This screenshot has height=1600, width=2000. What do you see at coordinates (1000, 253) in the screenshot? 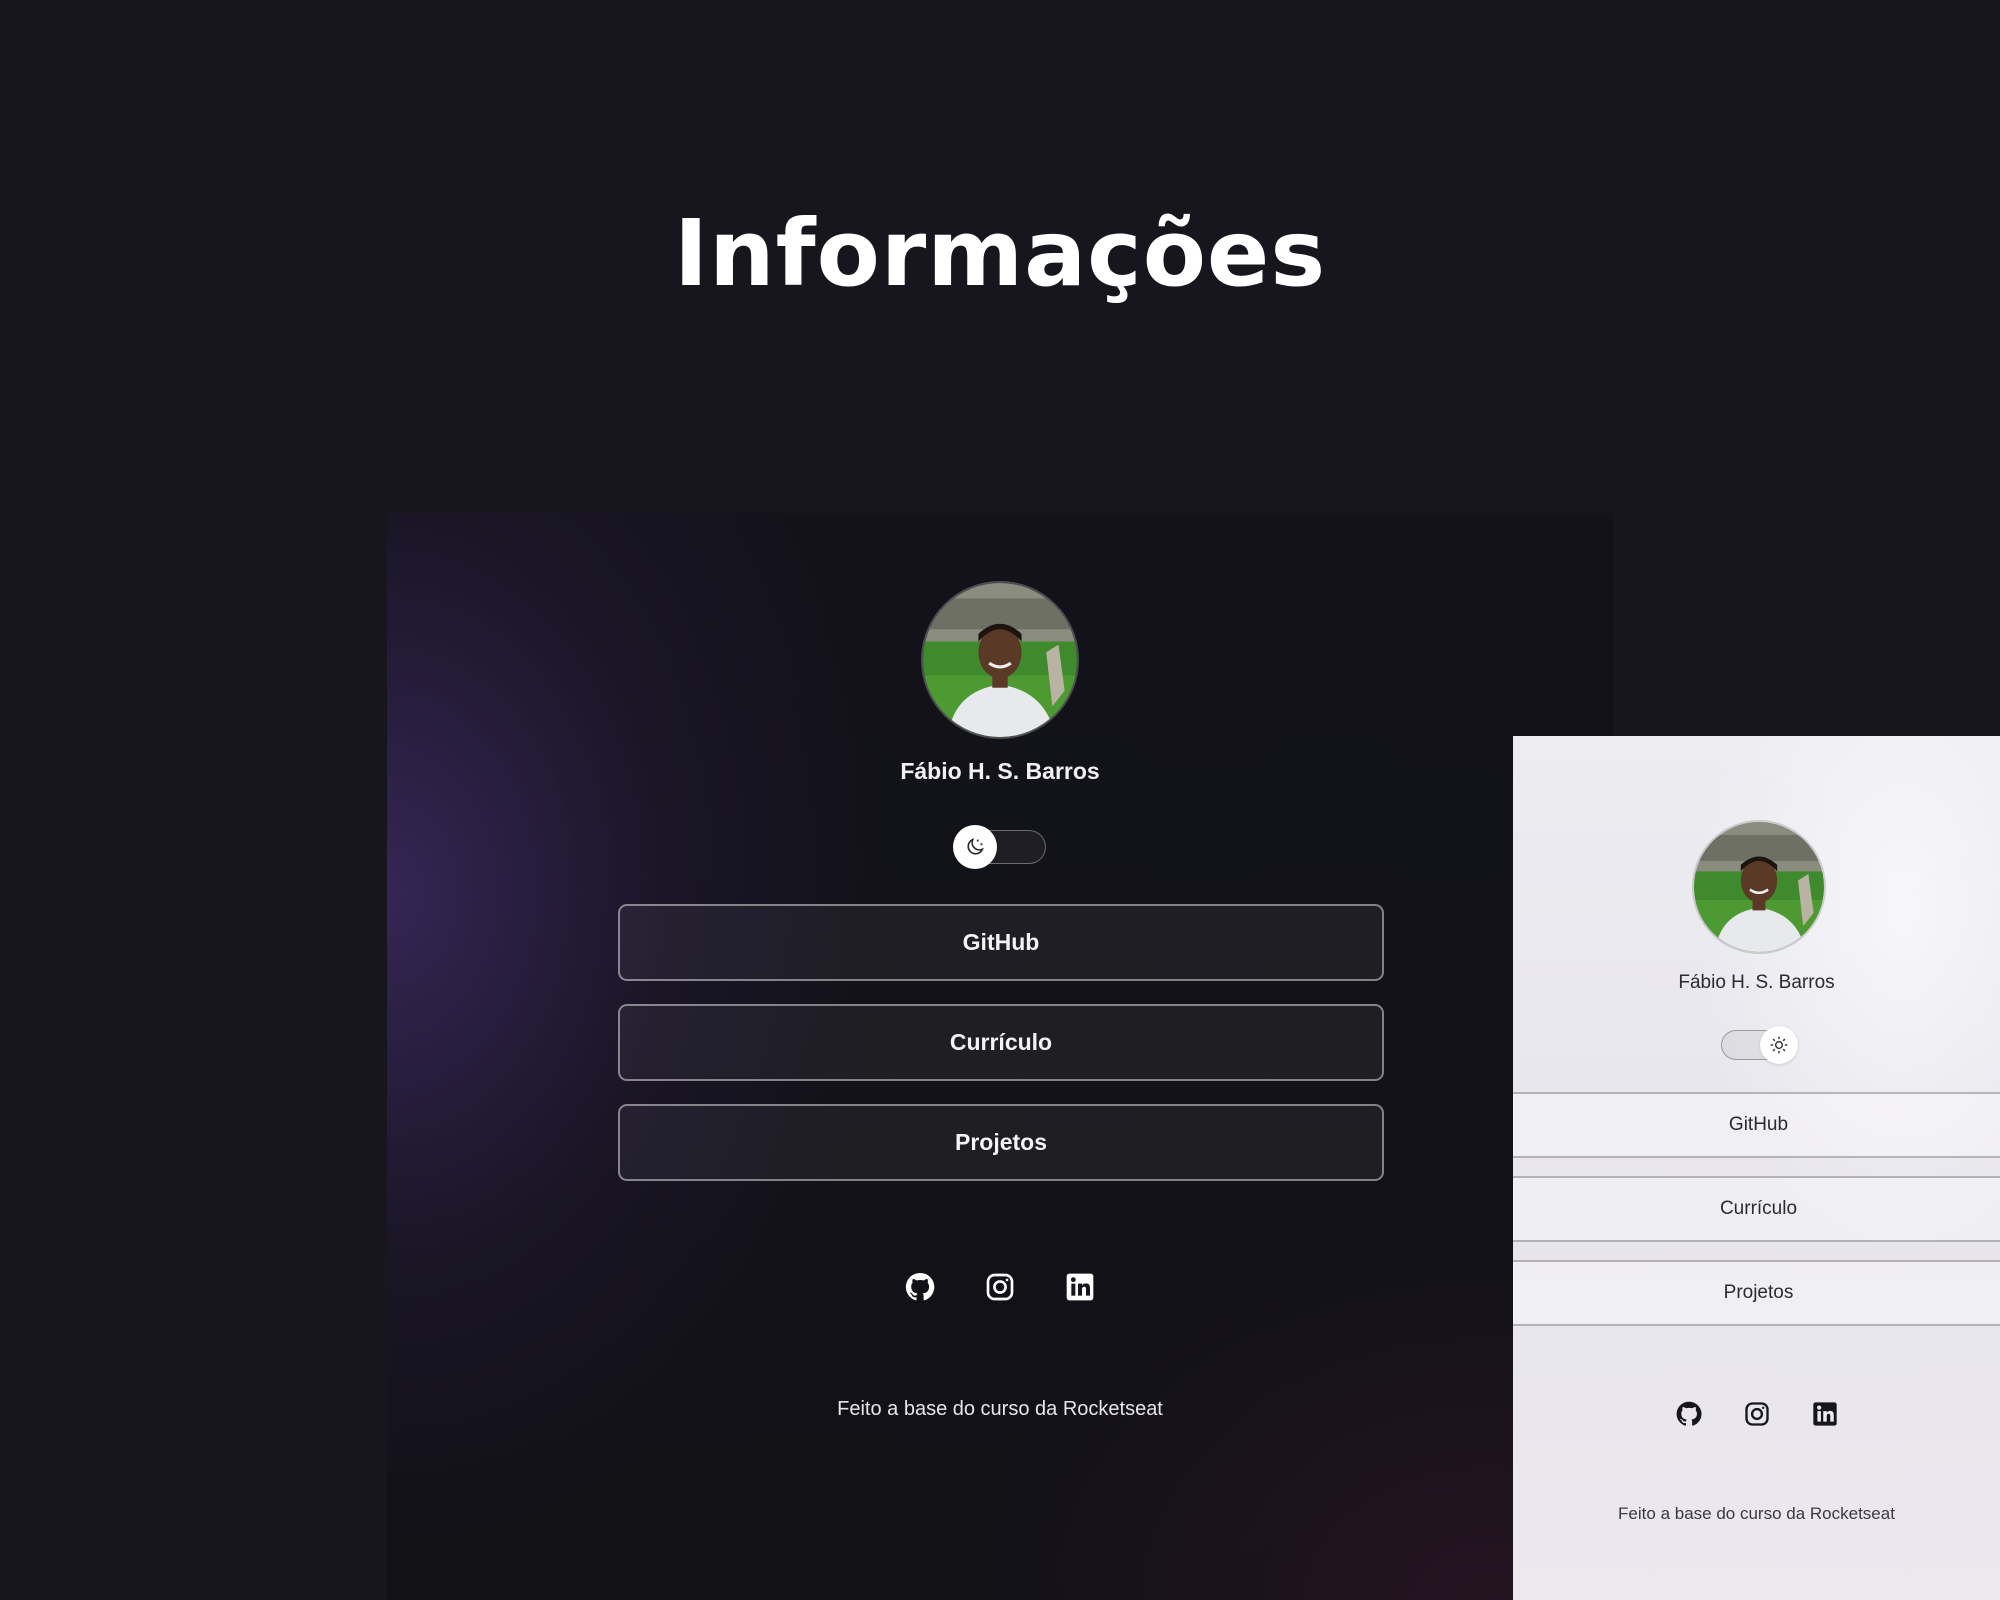
I see `page-heading: Informações` at bounding box center [1000, 253].